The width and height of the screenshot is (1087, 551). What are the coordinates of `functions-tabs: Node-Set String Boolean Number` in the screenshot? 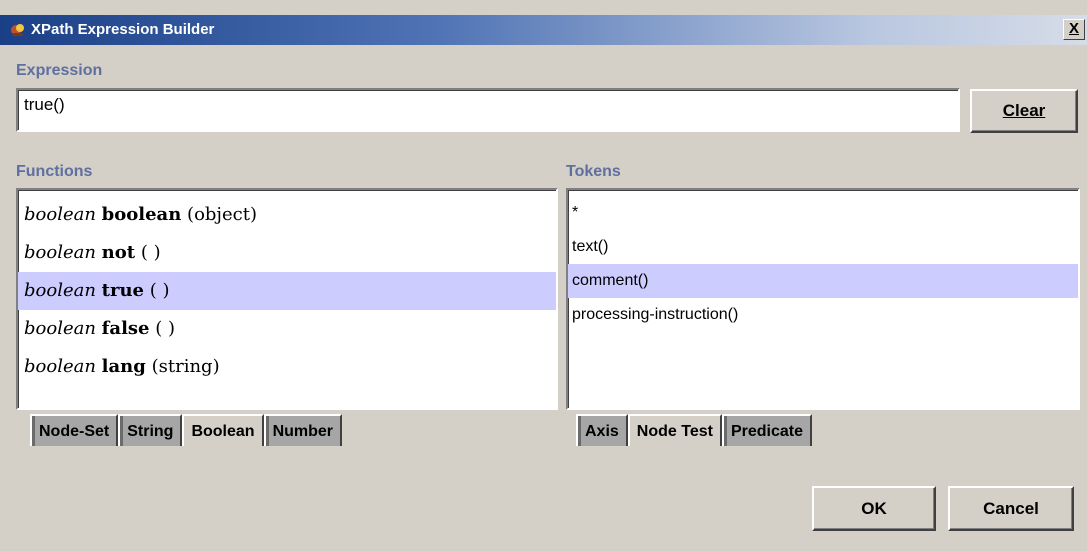 It's located at (186, 430).